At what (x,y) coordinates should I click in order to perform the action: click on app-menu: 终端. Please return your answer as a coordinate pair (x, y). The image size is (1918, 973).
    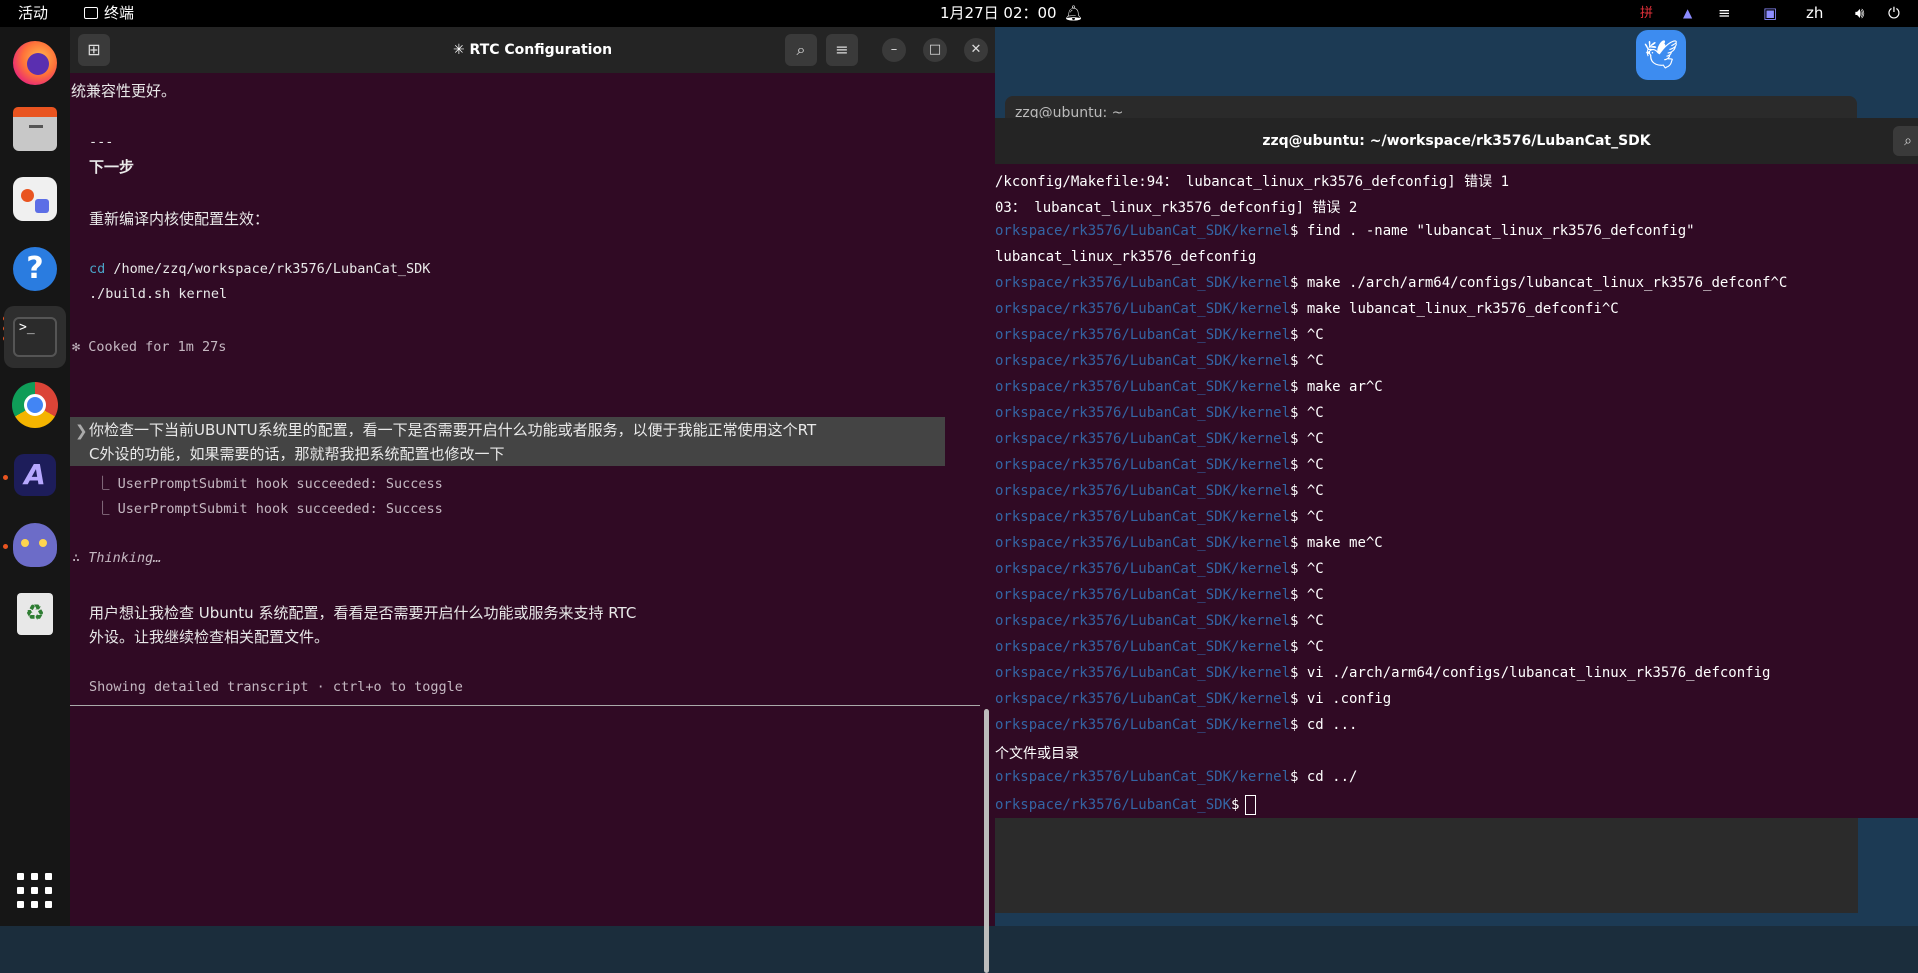
    Looking at the image, I should click on (109, 13).